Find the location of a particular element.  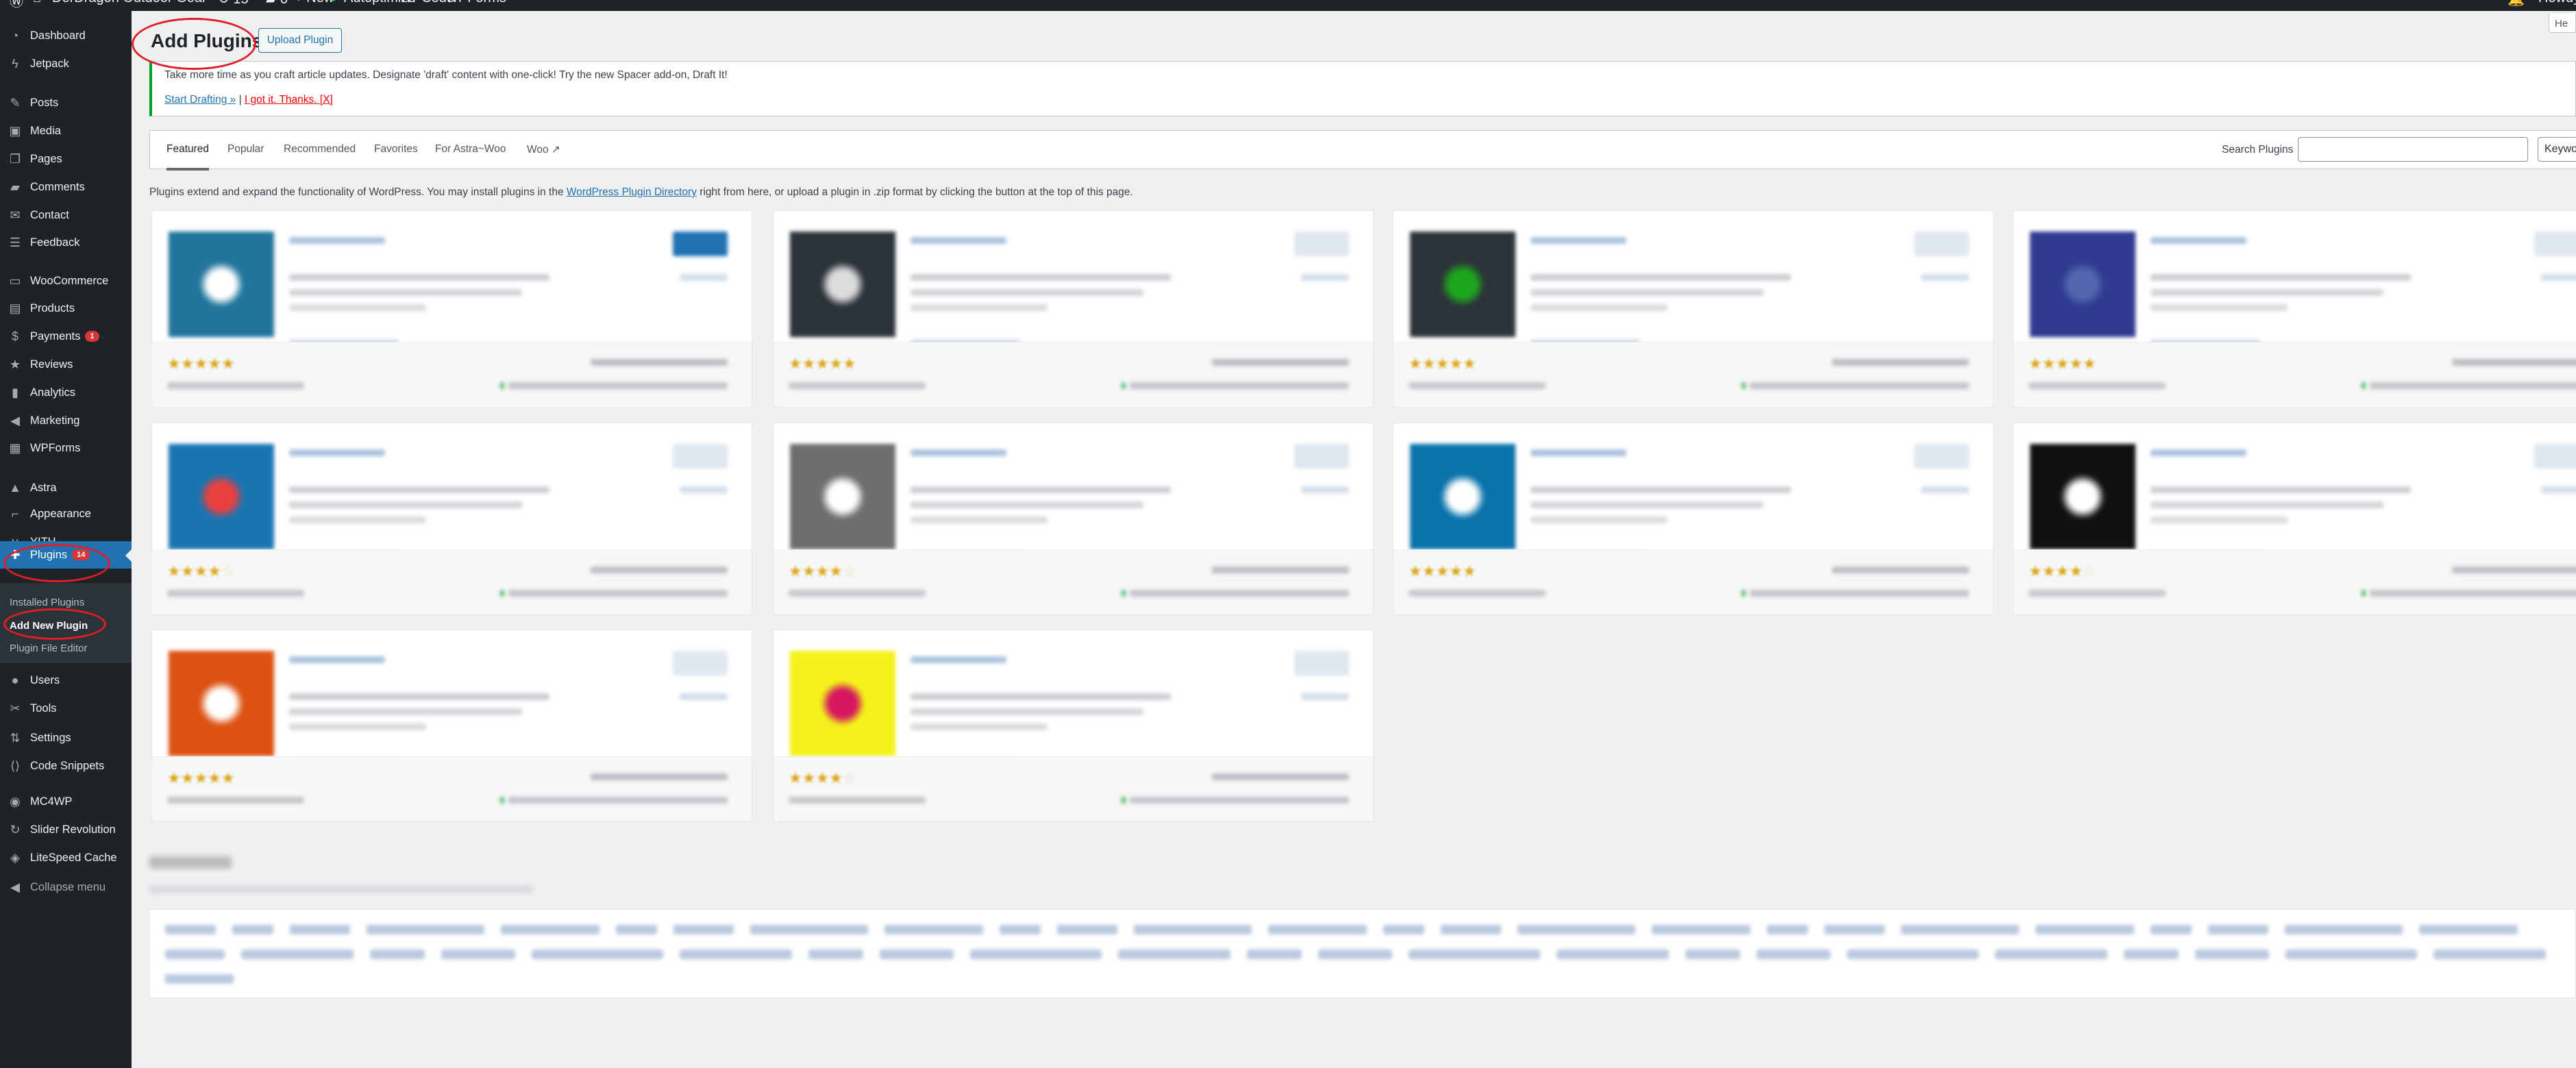

compatible-check-icon is located at coordinates (1124, 385).